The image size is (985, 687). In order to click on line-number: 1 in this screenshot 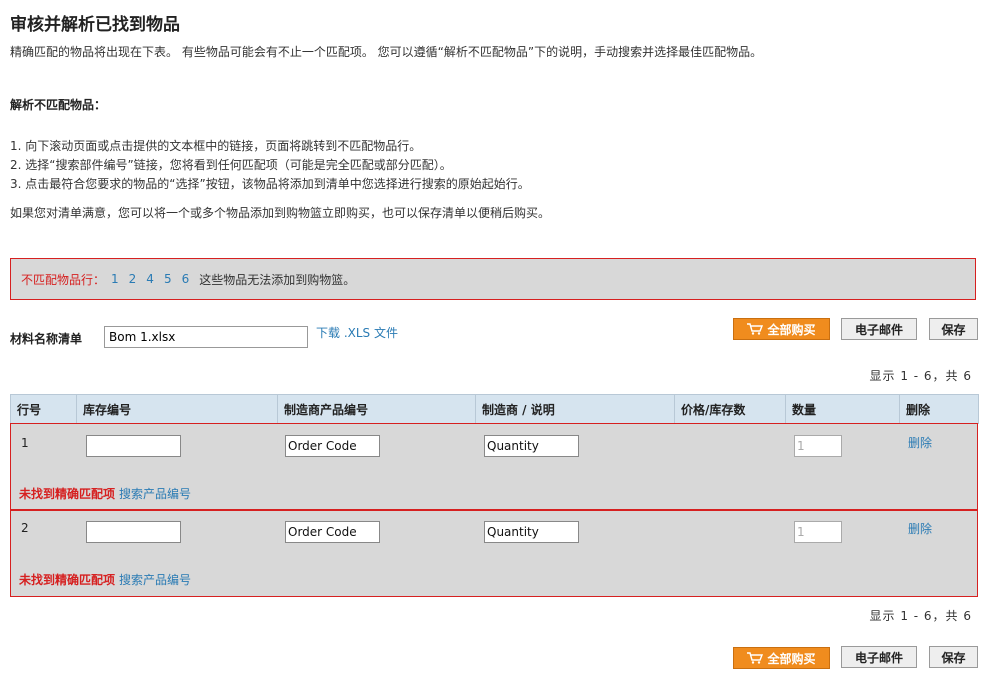, I will do `click(25, 443)`.